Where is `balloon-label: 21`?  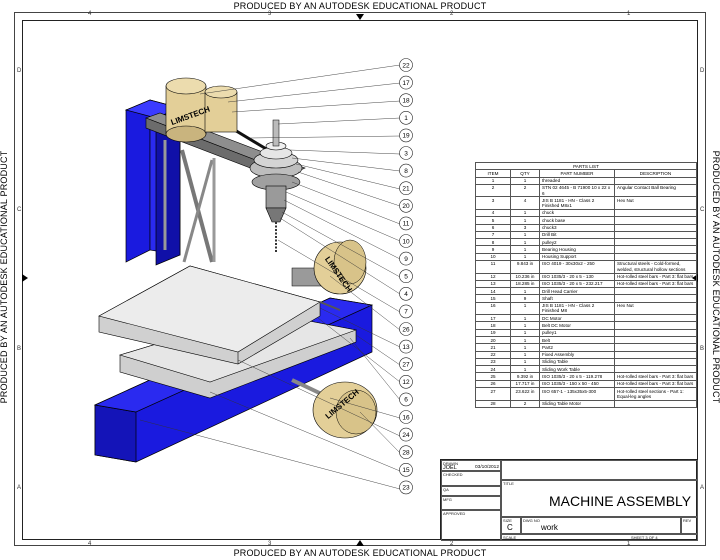
balloon-label: 21 is located at coordinates (406, 189).